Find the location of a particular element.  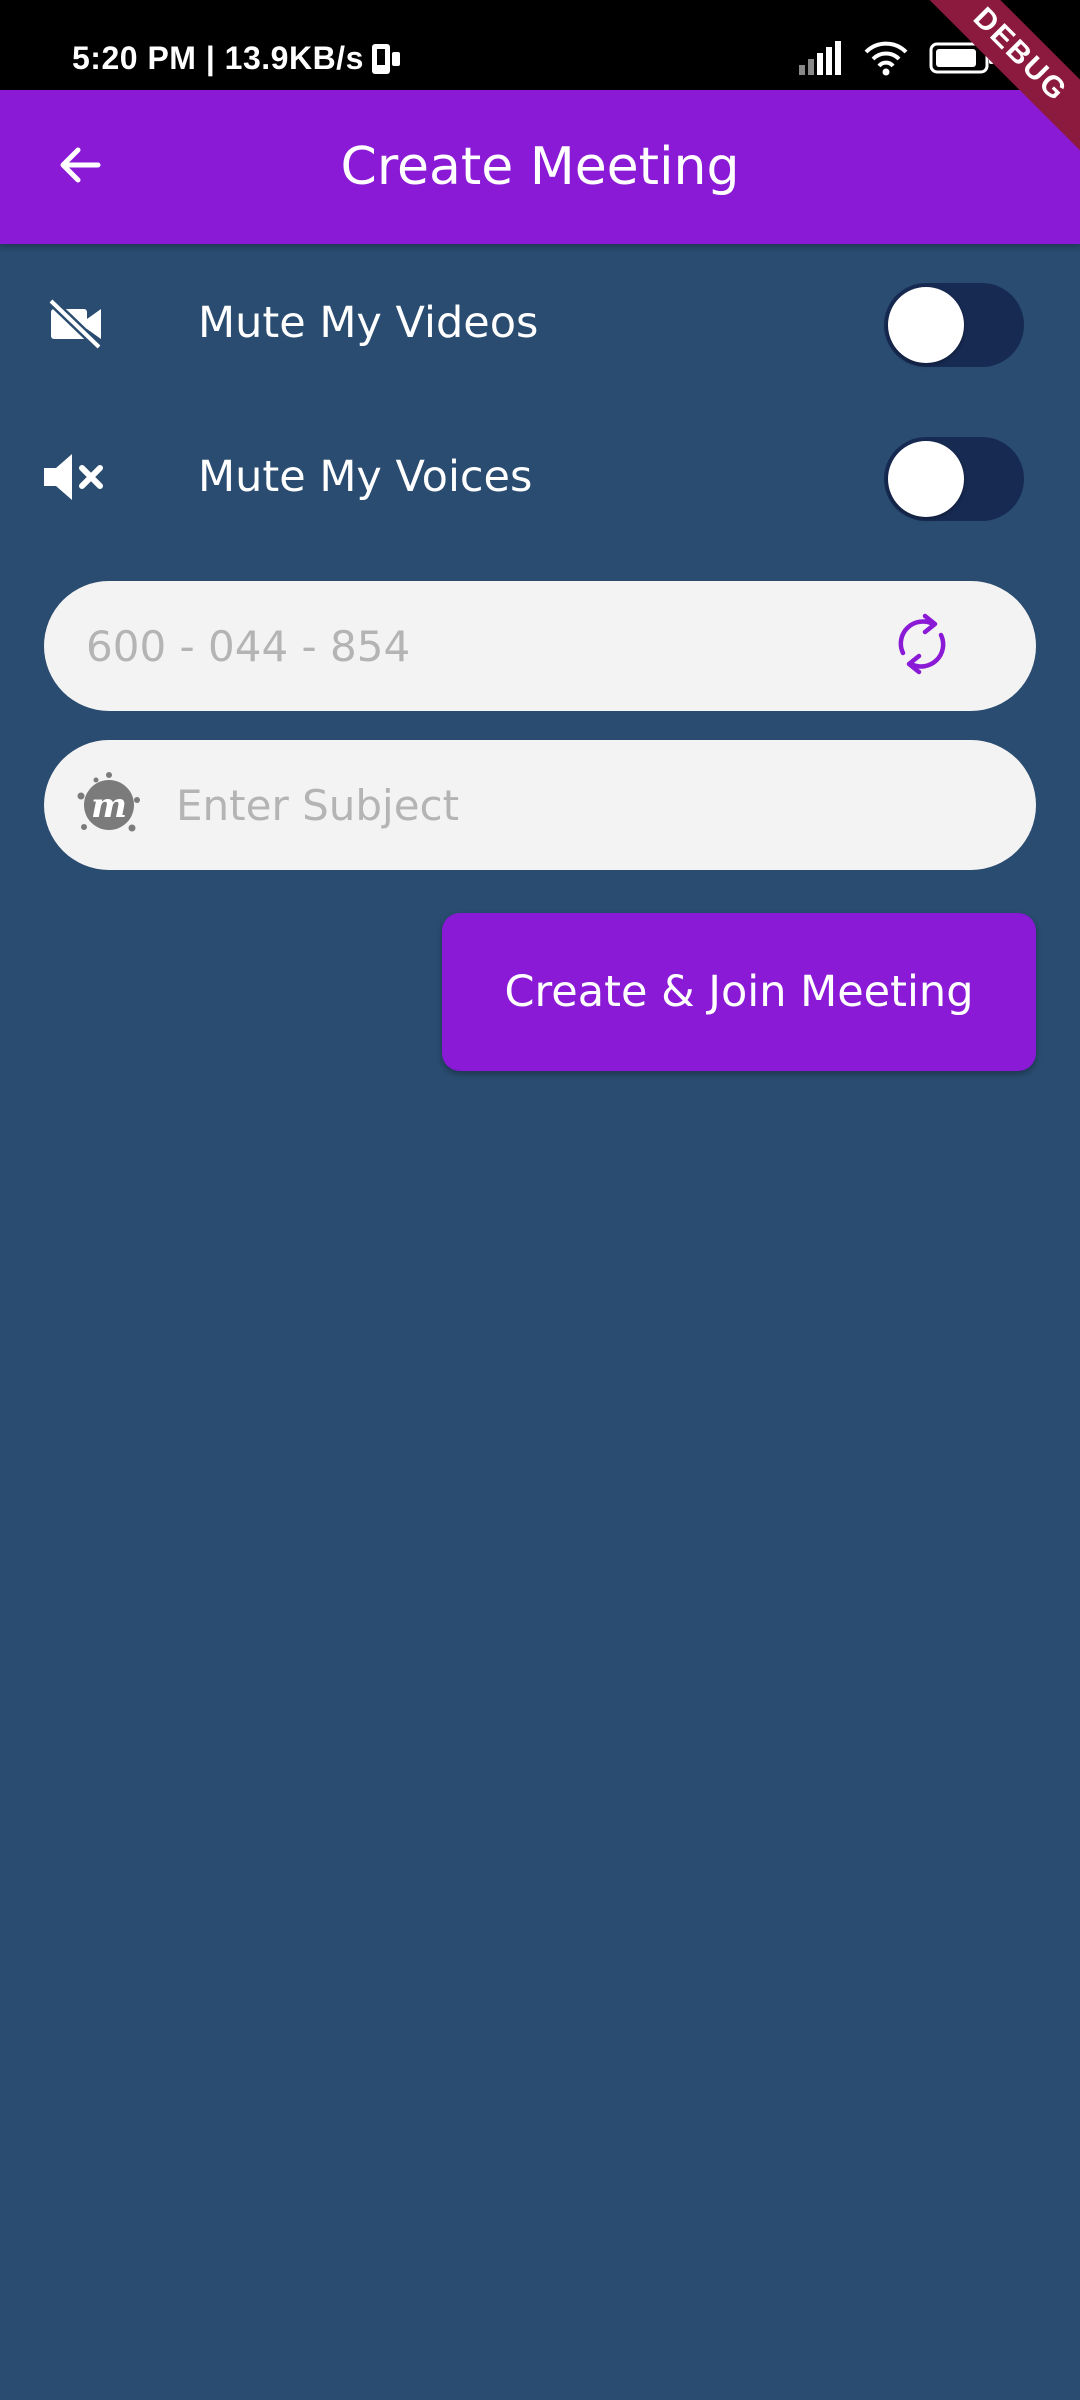

mute-voices-toggle is located at coordinates (954, 479).